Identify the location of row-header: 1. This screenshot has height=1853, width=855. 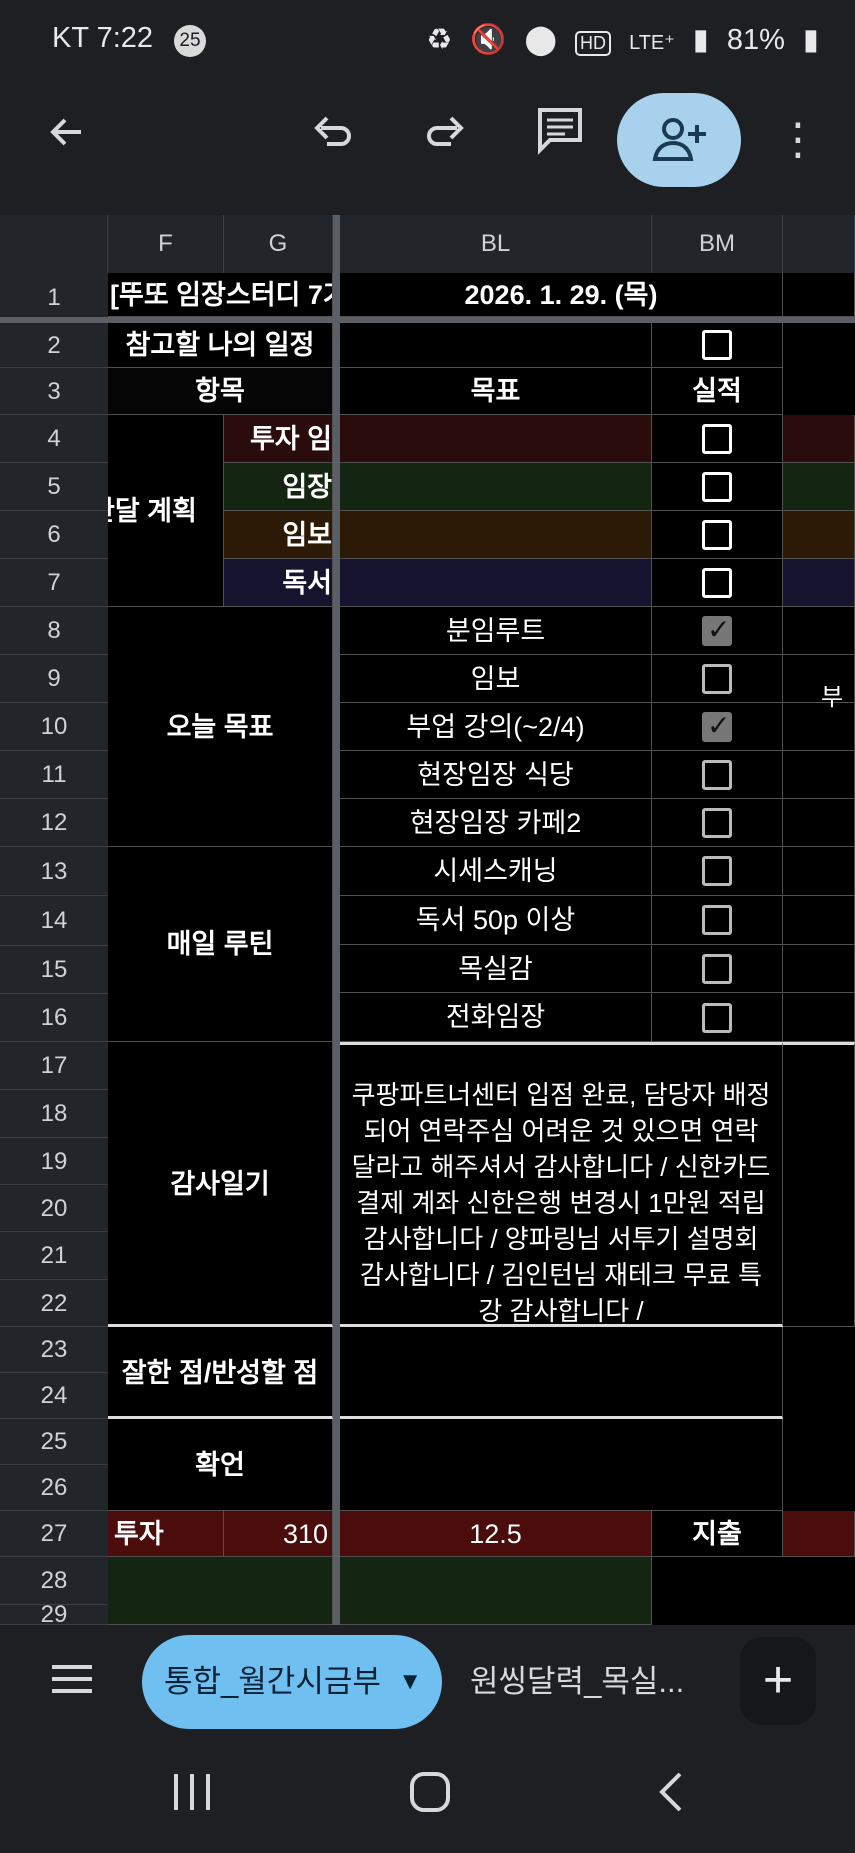
(54, 298).